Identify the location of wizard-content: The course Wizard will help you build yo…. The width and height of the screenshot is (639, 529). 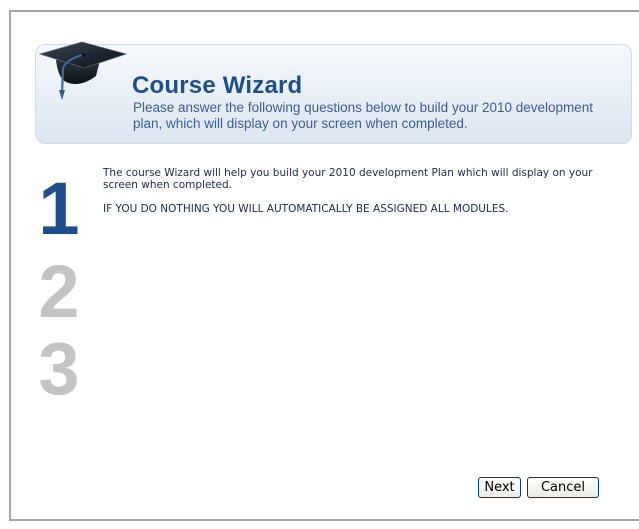
(353, 197).